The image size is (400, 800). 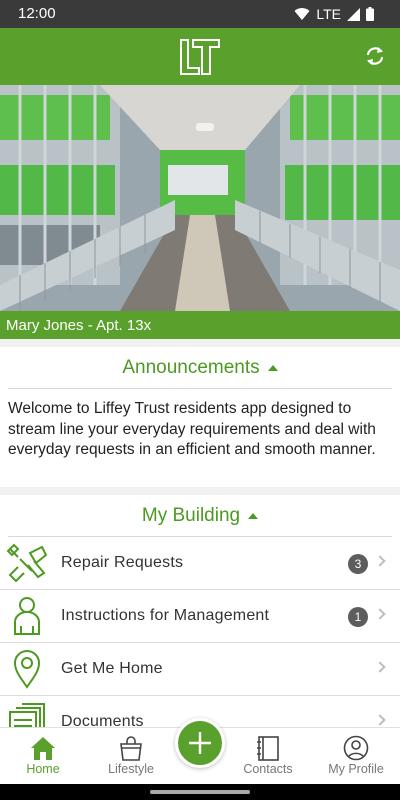 I want to click on menu-item-label: Documents, so click(x=102, y=720).